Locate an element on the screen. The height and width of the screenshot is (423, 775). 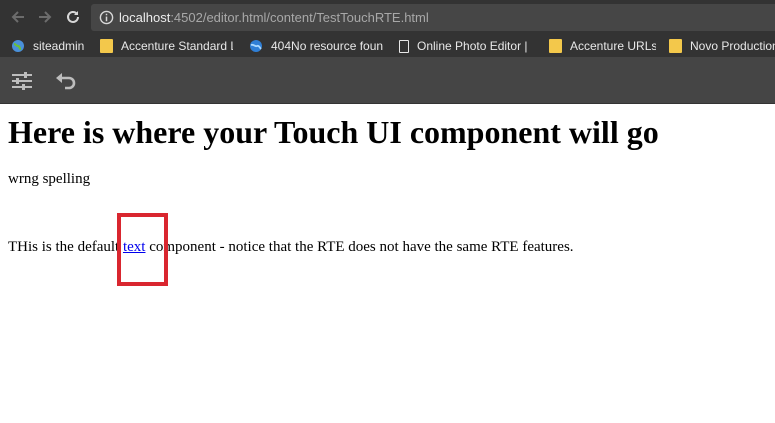
url-host: localhost is located at coordinates (145, 17).